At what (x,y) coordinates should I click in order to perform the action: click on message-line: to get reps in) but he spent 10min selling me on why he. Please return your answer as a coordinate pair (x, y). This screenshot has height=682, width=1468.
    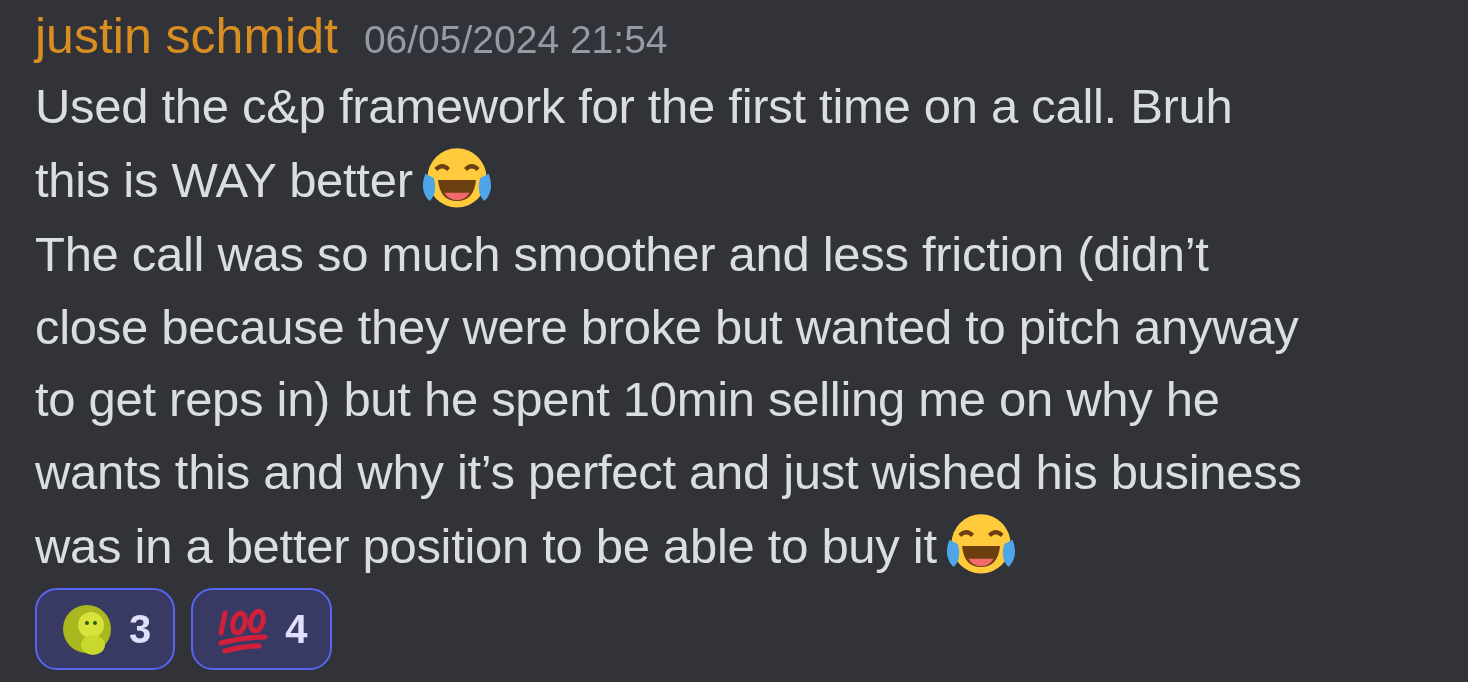
    Looking at the image, I should click on (627, 399).